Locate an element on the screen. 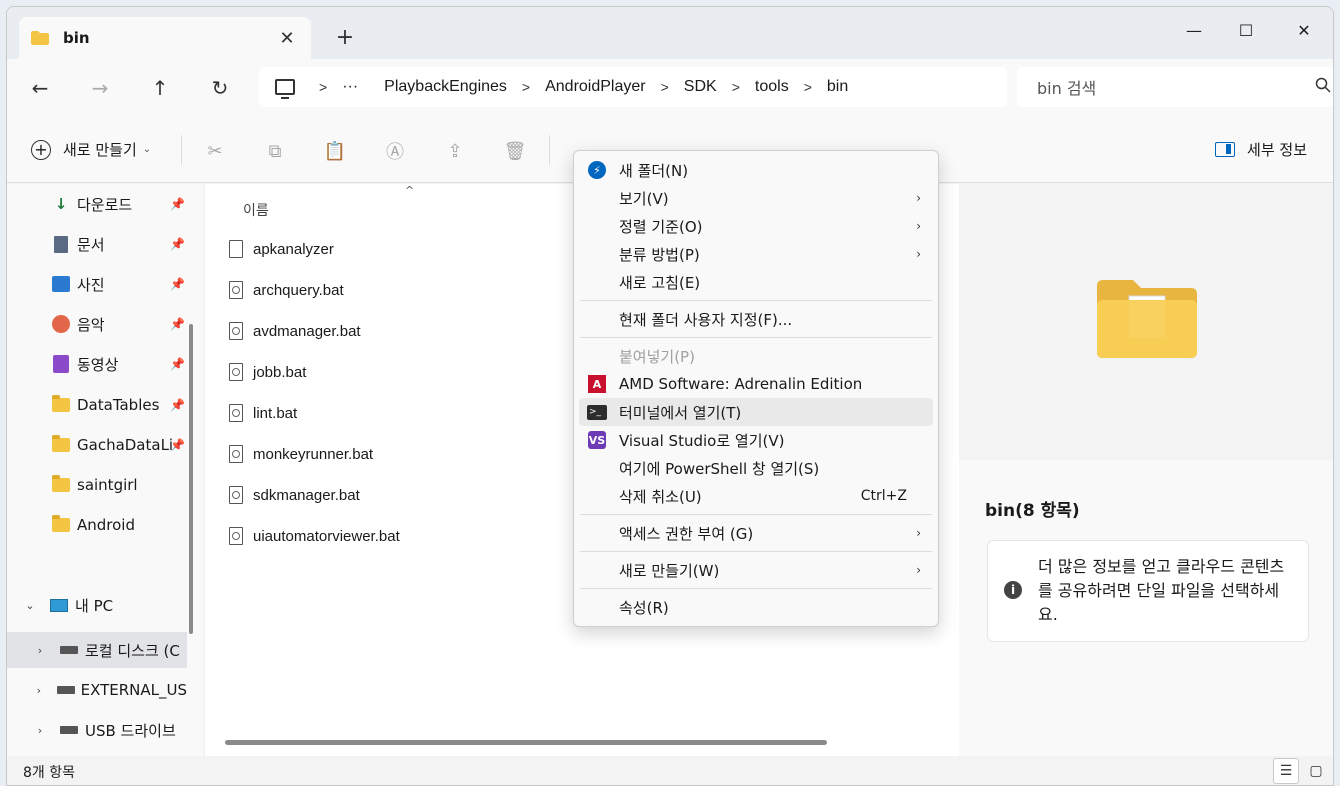  sidebar-item-gachadatali: GachaDataLi 📌 is located at coordinates (97, 445).